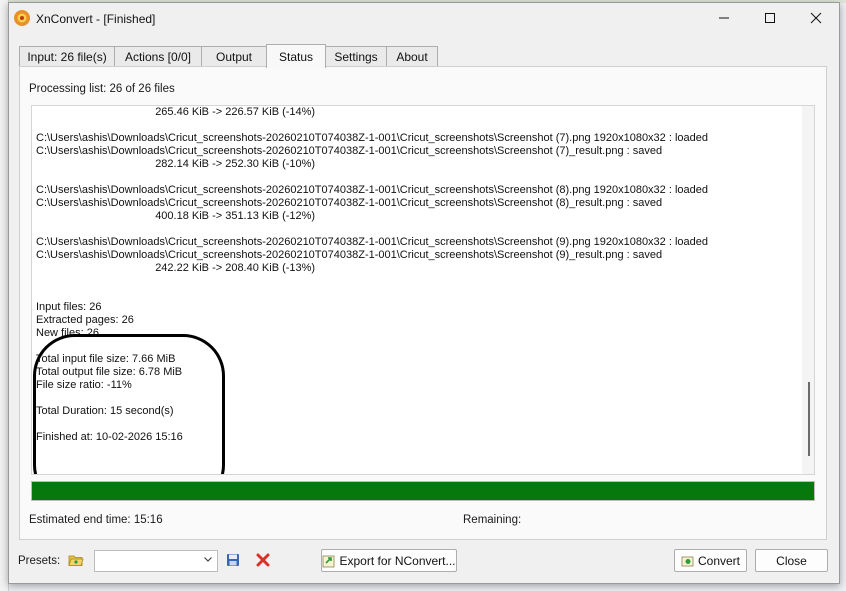  Describe the element at coordinates (85, 320) in the screenshot. I see `log-line: Extracted pages: 26` at that location.